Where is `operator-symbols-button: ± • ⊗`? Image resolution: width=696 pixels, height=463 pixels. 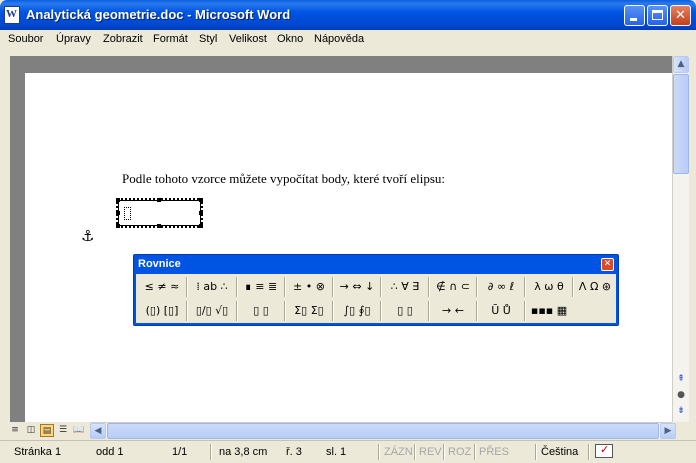 operator-symbols-button: ± • ⊗ is located at coordinates (309, 287).